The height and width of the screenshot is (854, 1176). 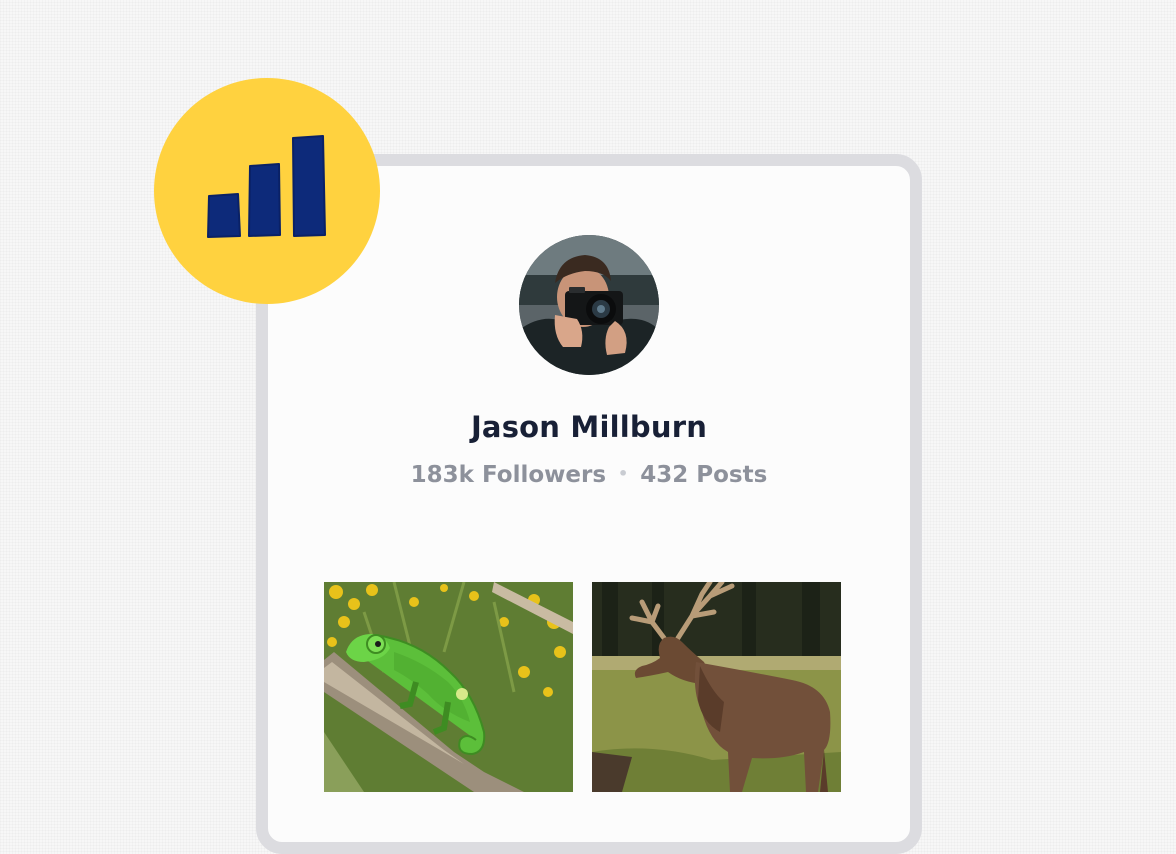 I want to click on analytics-badge, so click(x=267, y=191).